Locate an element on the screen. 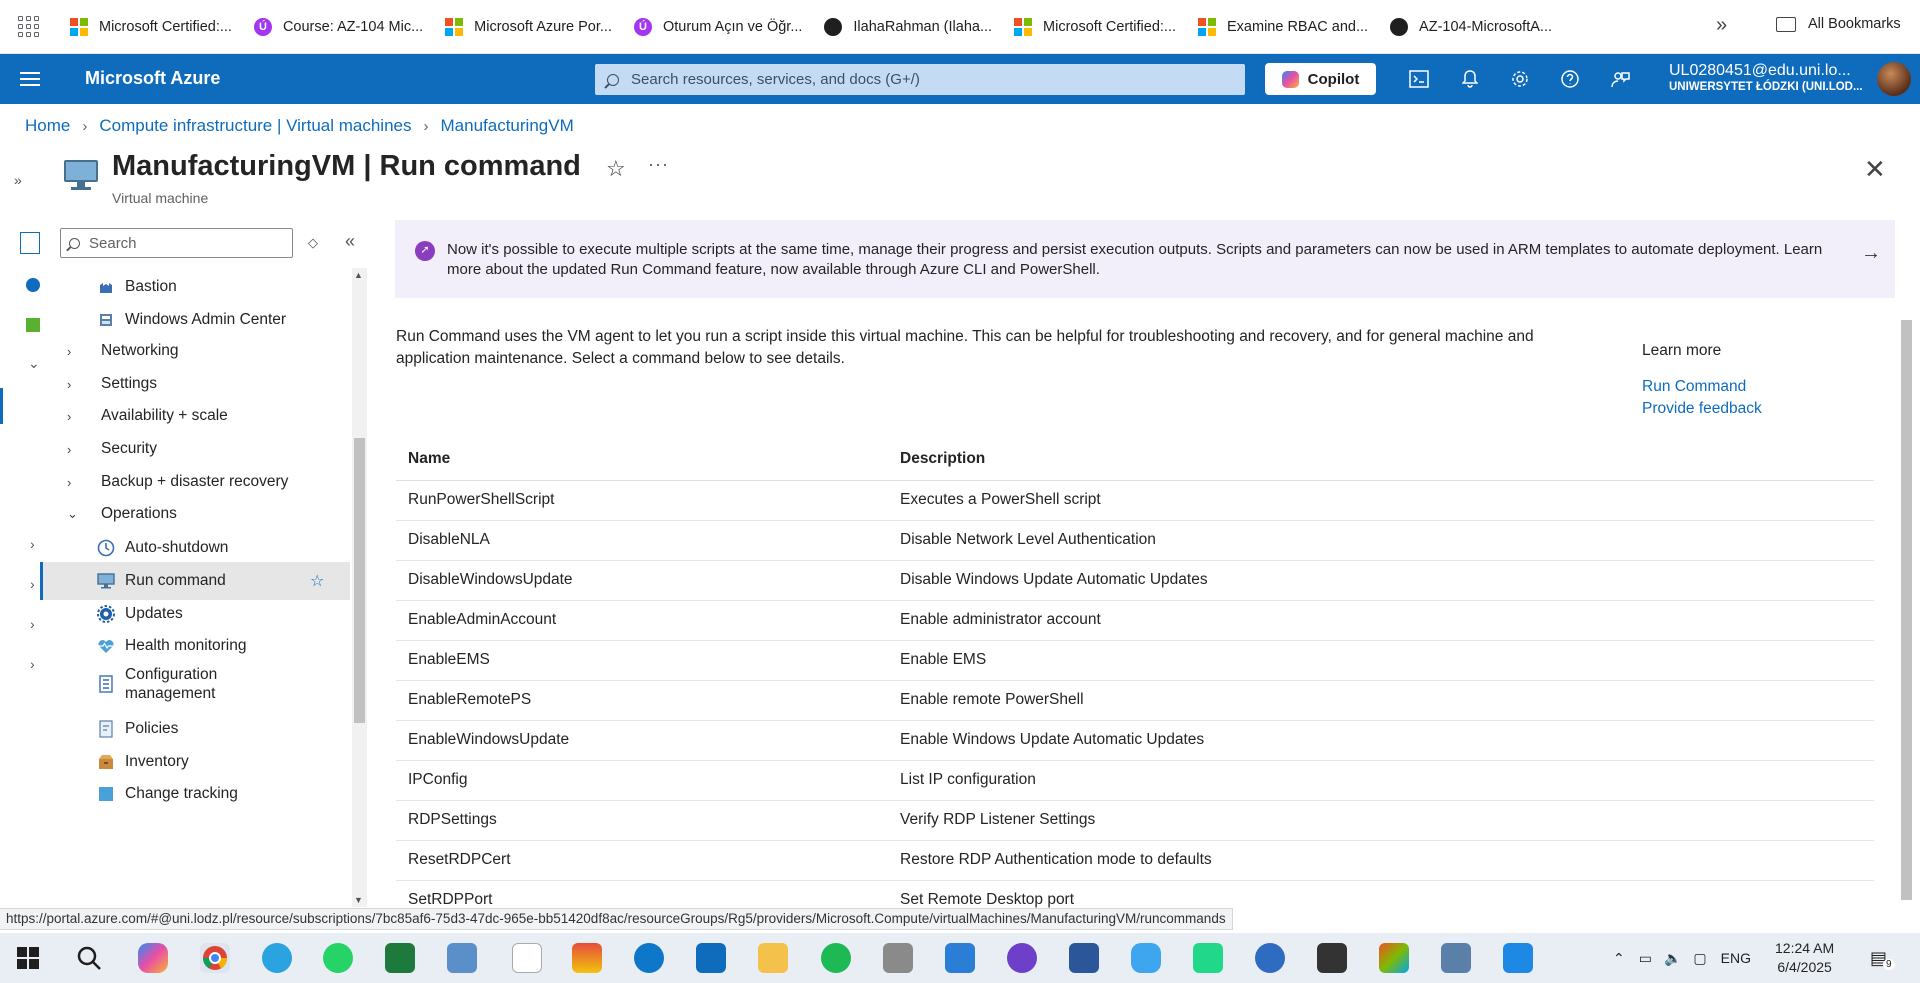  breadcrumb-home: Home is located at coordinates (47, 126).